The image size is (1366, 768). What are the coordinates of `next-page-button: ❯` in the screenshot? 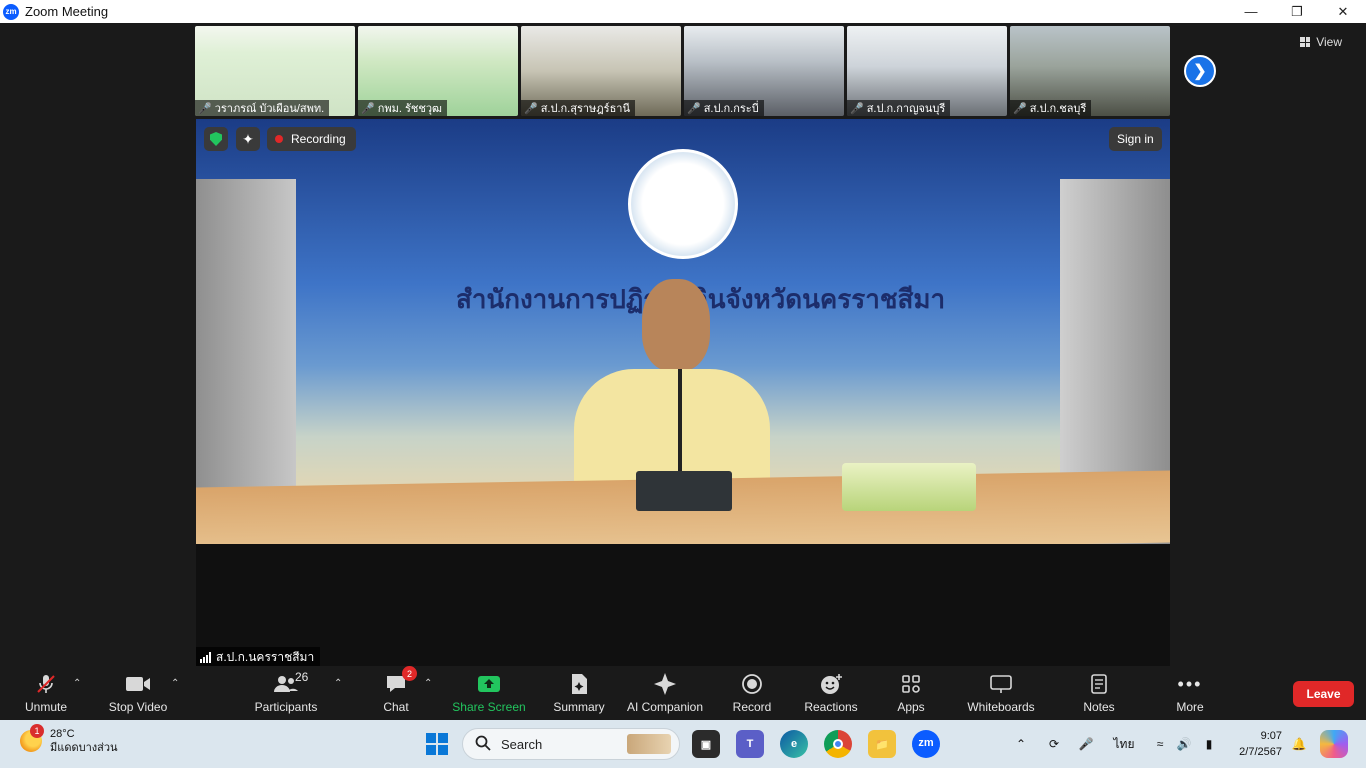 It's located at (1200, 71).